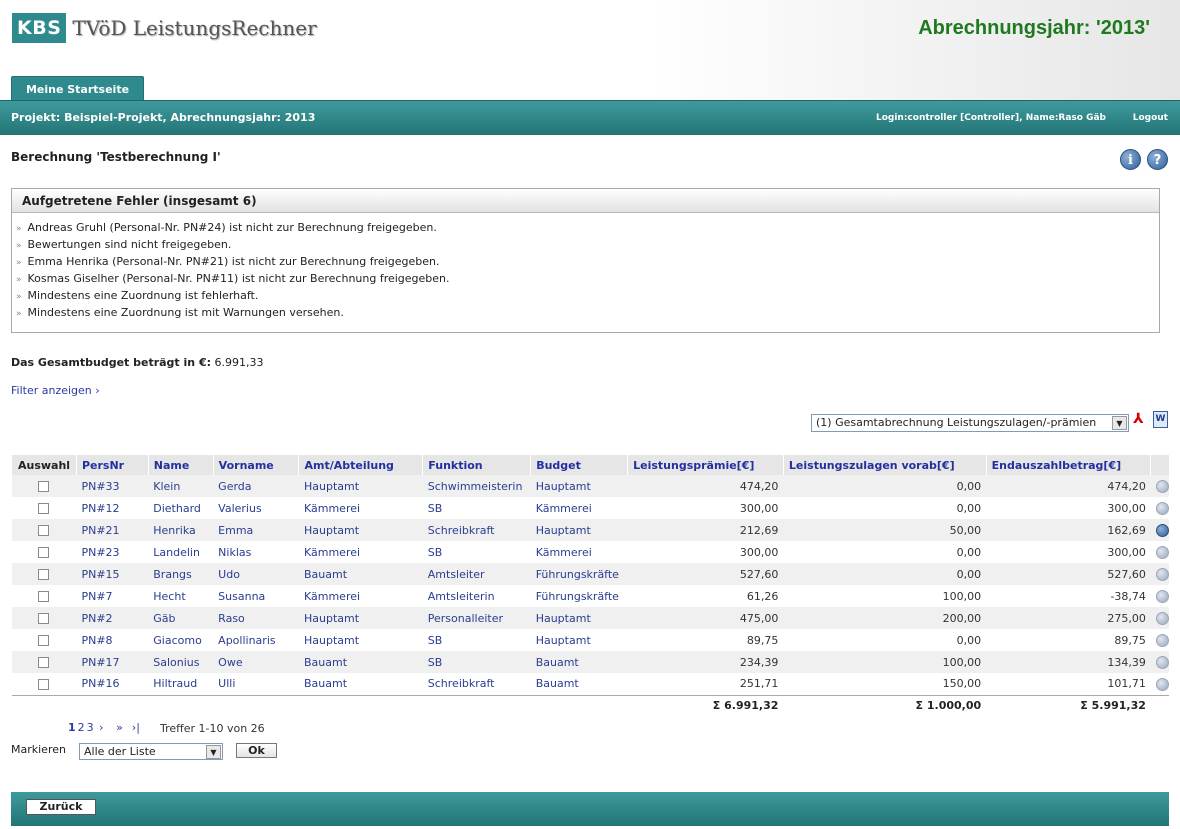 This screenshot has width=1180, height=829. Describe the element at coordinates (476, 465) in the screenshot. I see `col-funktion: Funktion` at that location.